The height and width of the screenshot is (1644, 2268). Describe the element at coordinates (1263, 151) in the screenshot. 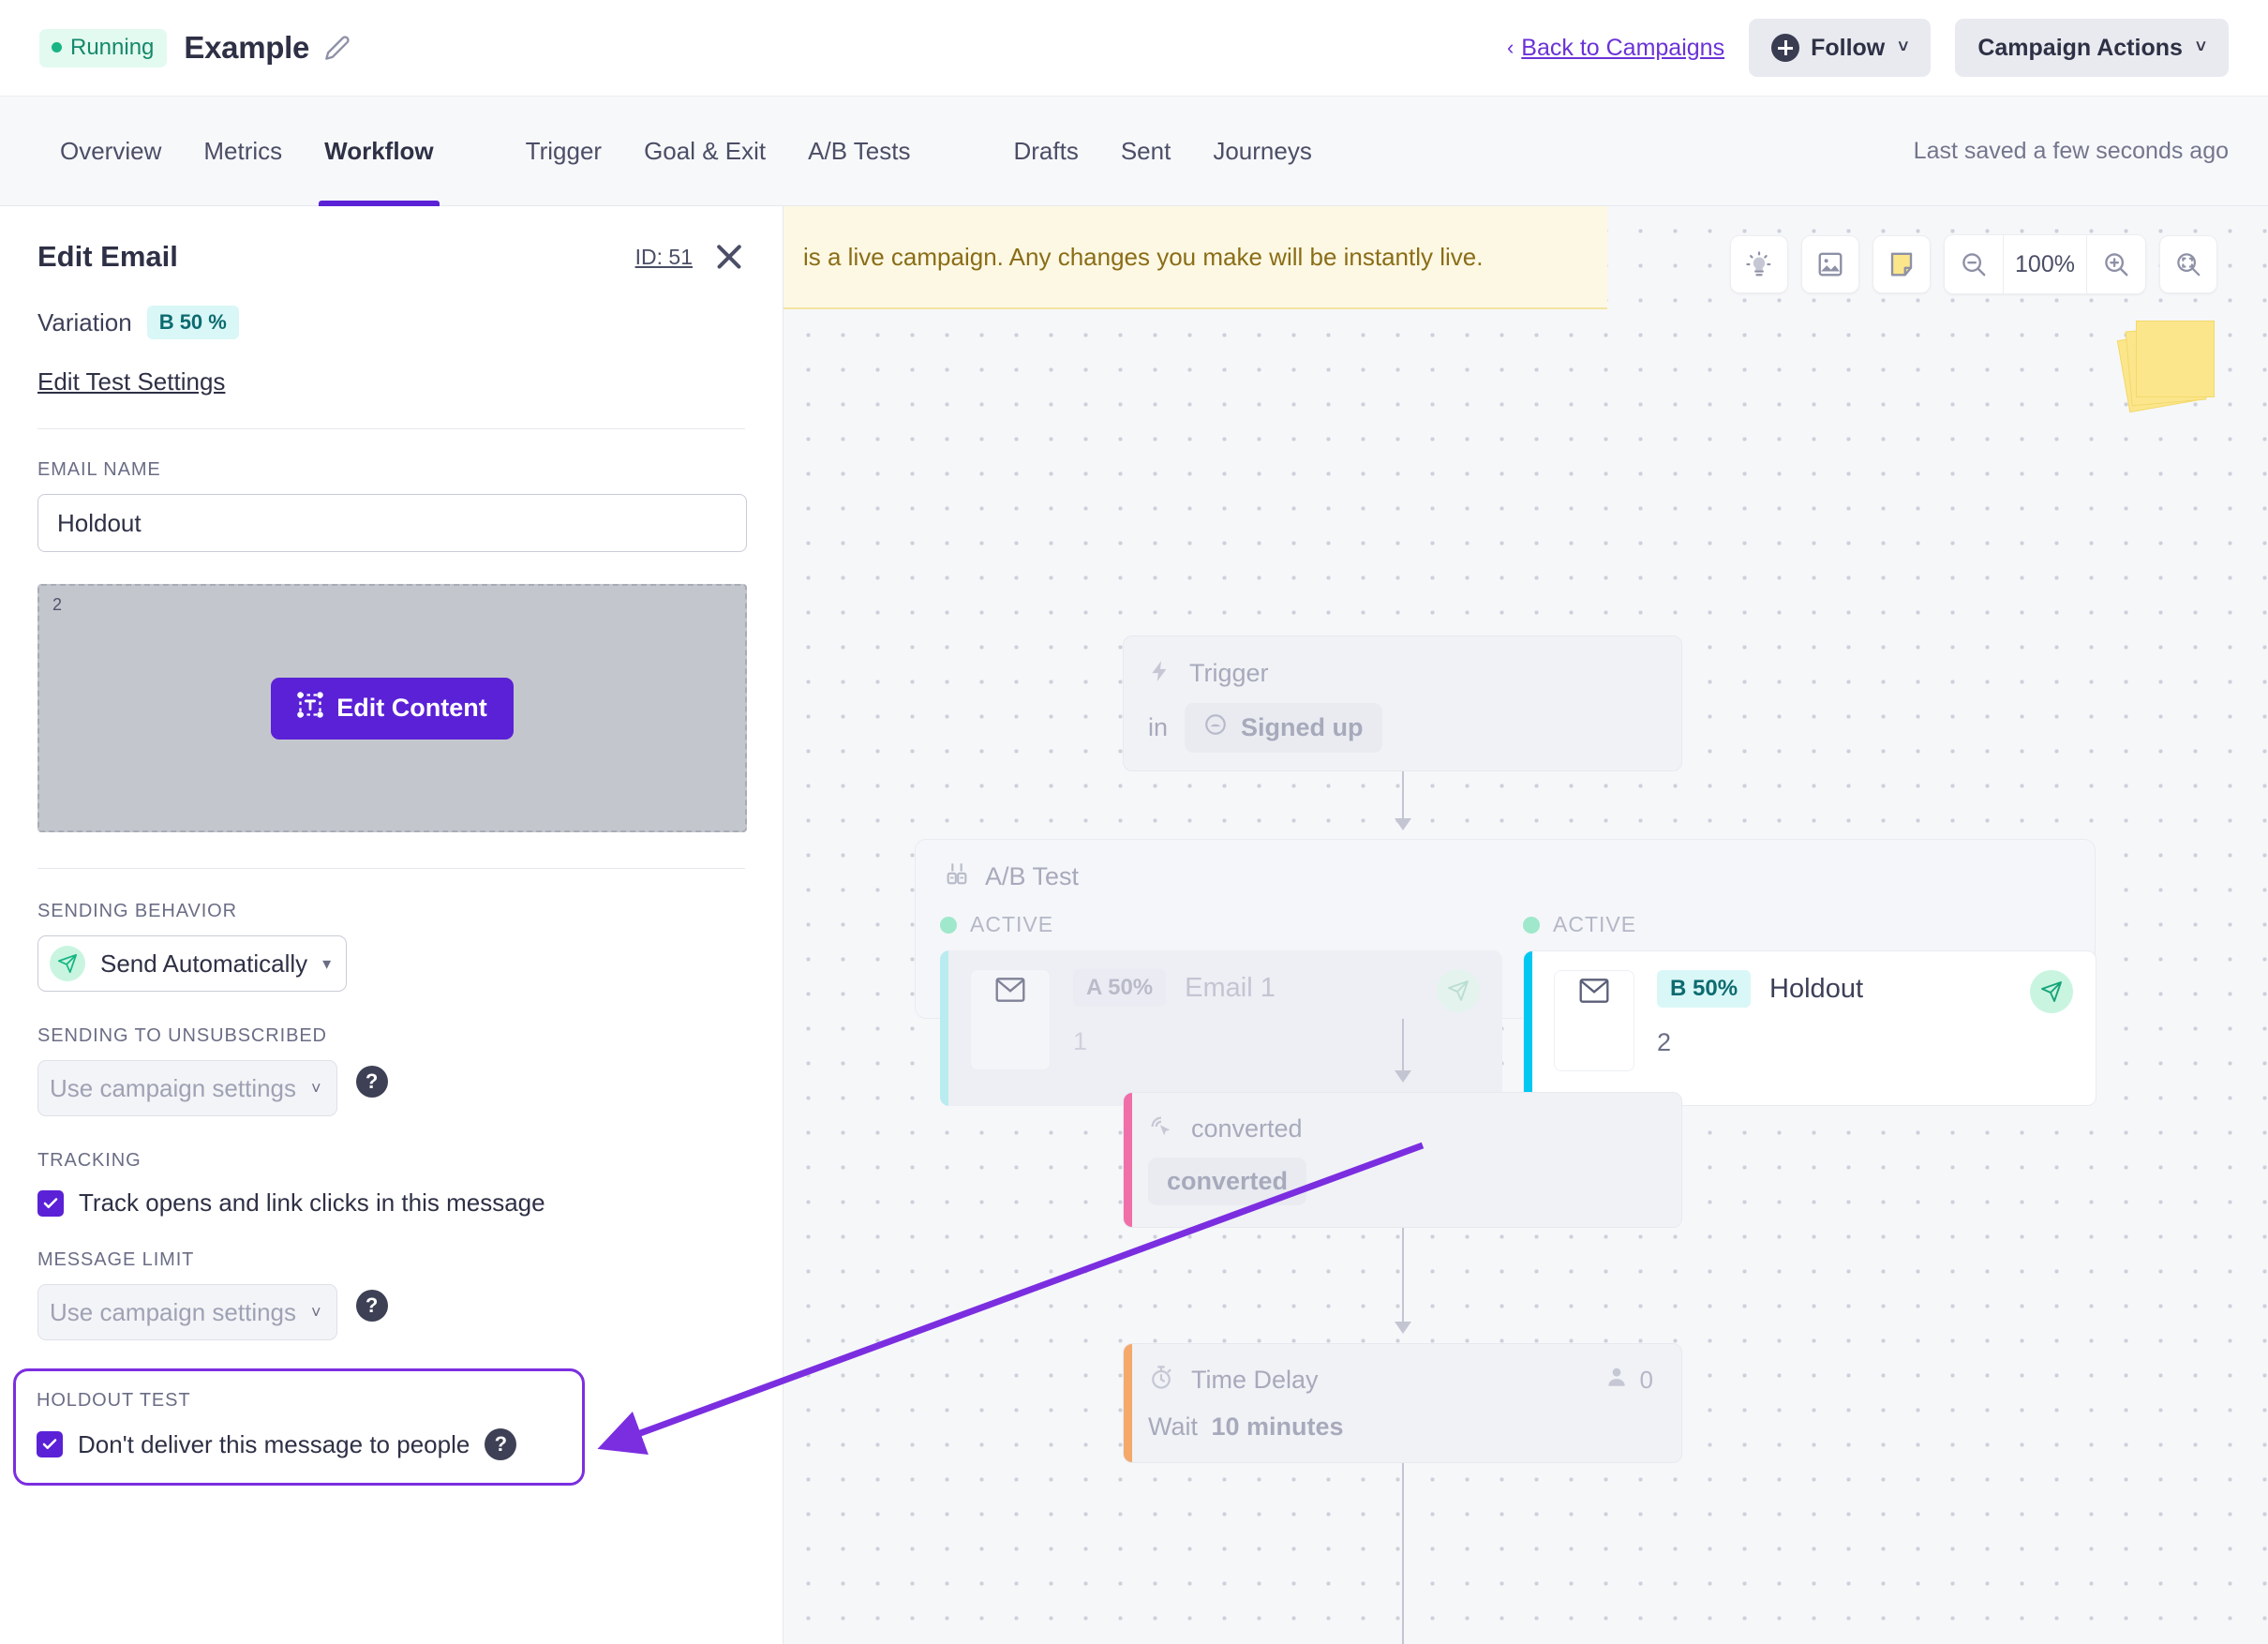

I see `tab-journeys: Journeys` at that location.